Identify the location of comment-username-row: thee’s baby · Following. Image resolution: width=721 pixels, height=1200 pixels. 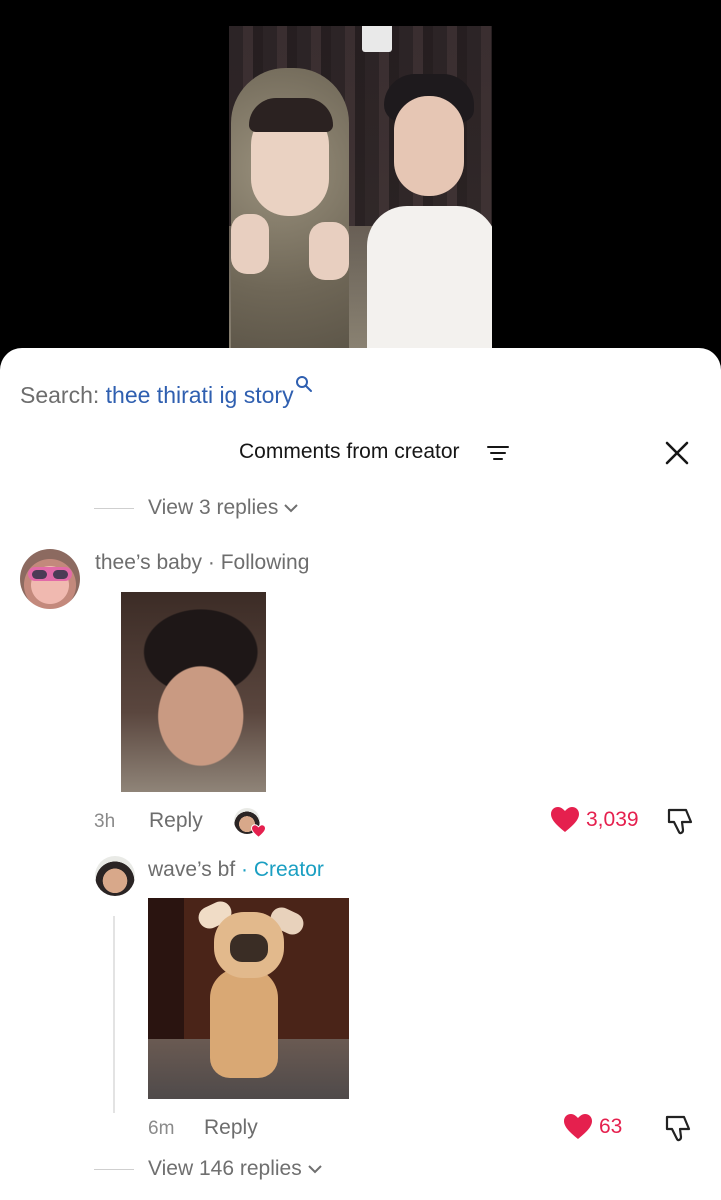
(202, 563).